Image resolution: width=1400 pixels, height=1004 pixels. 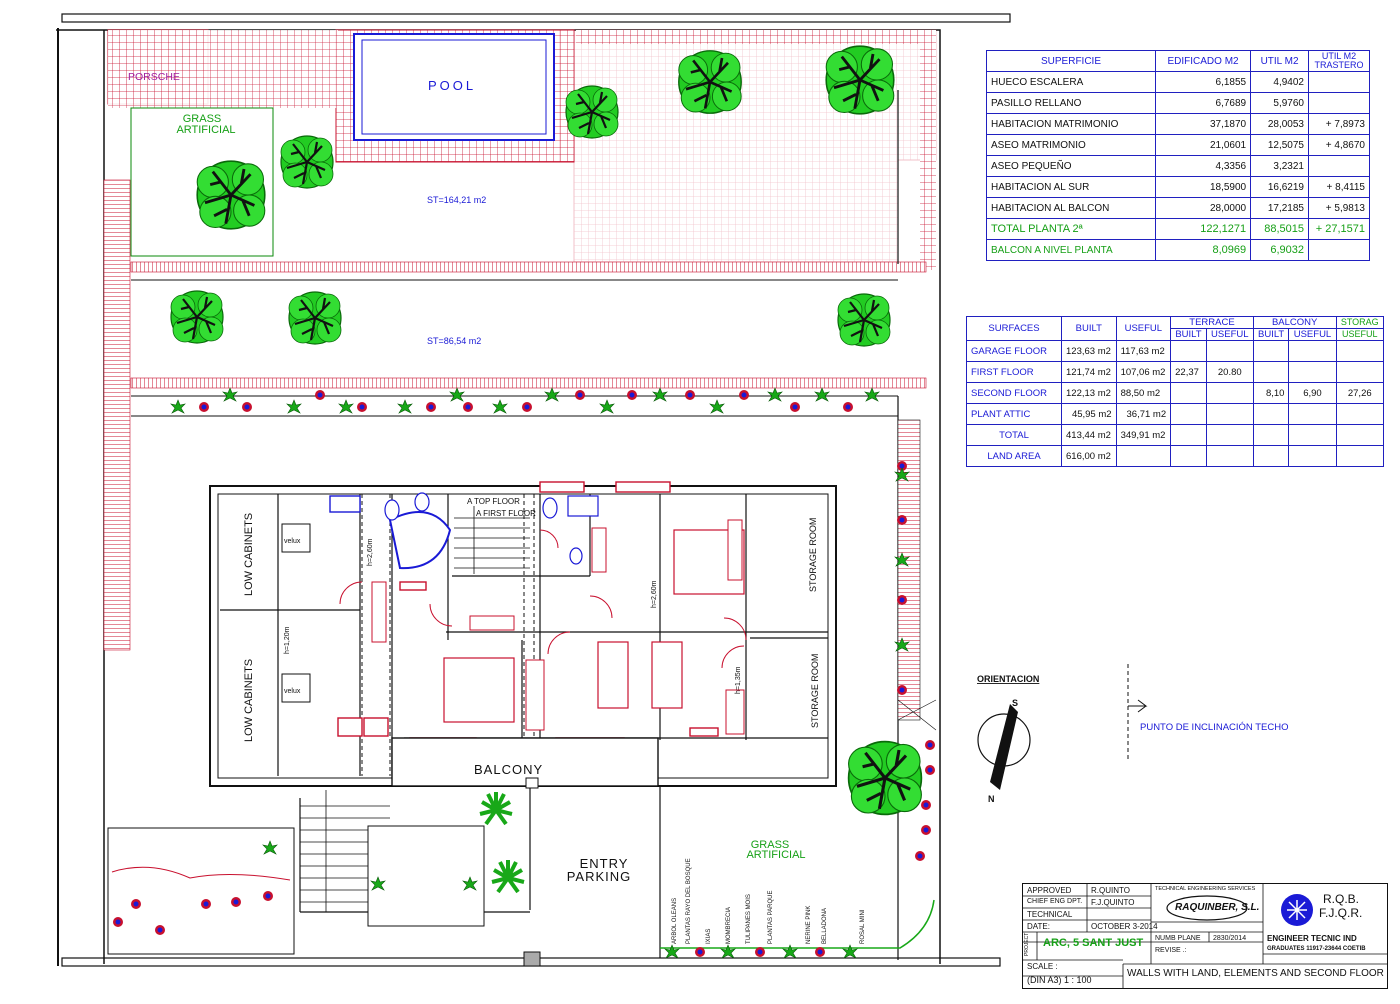 What do you see at coordinates (738, 680) in the screenshot?
I see `height-label-4: h=1,35m` at bounding box center [738, 680].